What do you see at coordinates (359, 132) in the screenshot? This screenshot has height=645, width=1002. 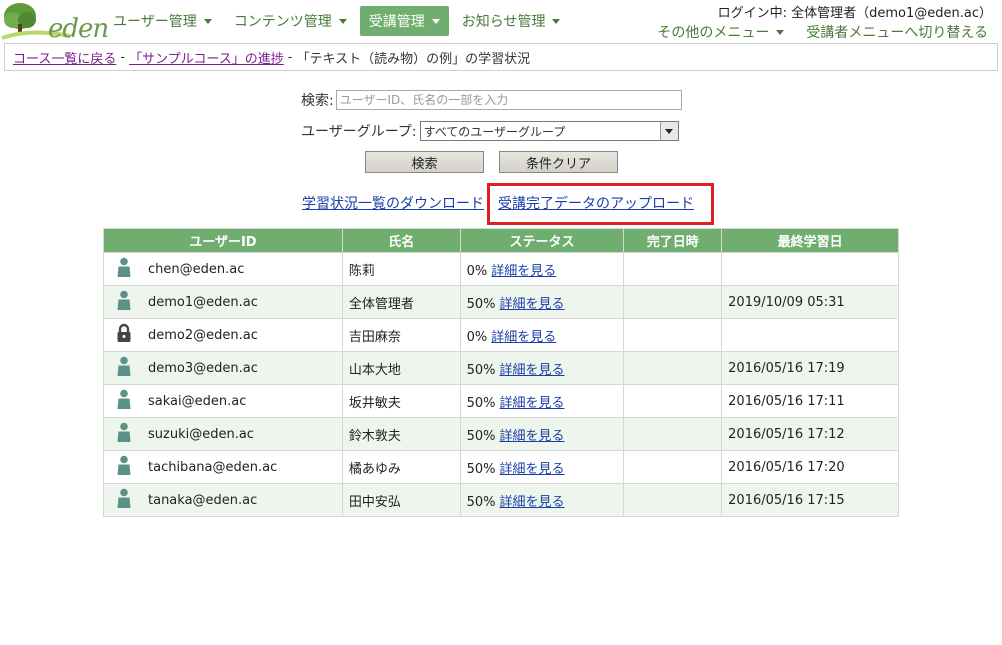 I see `group-label: ユーザーグループ:` at bounding box center [359, 132].